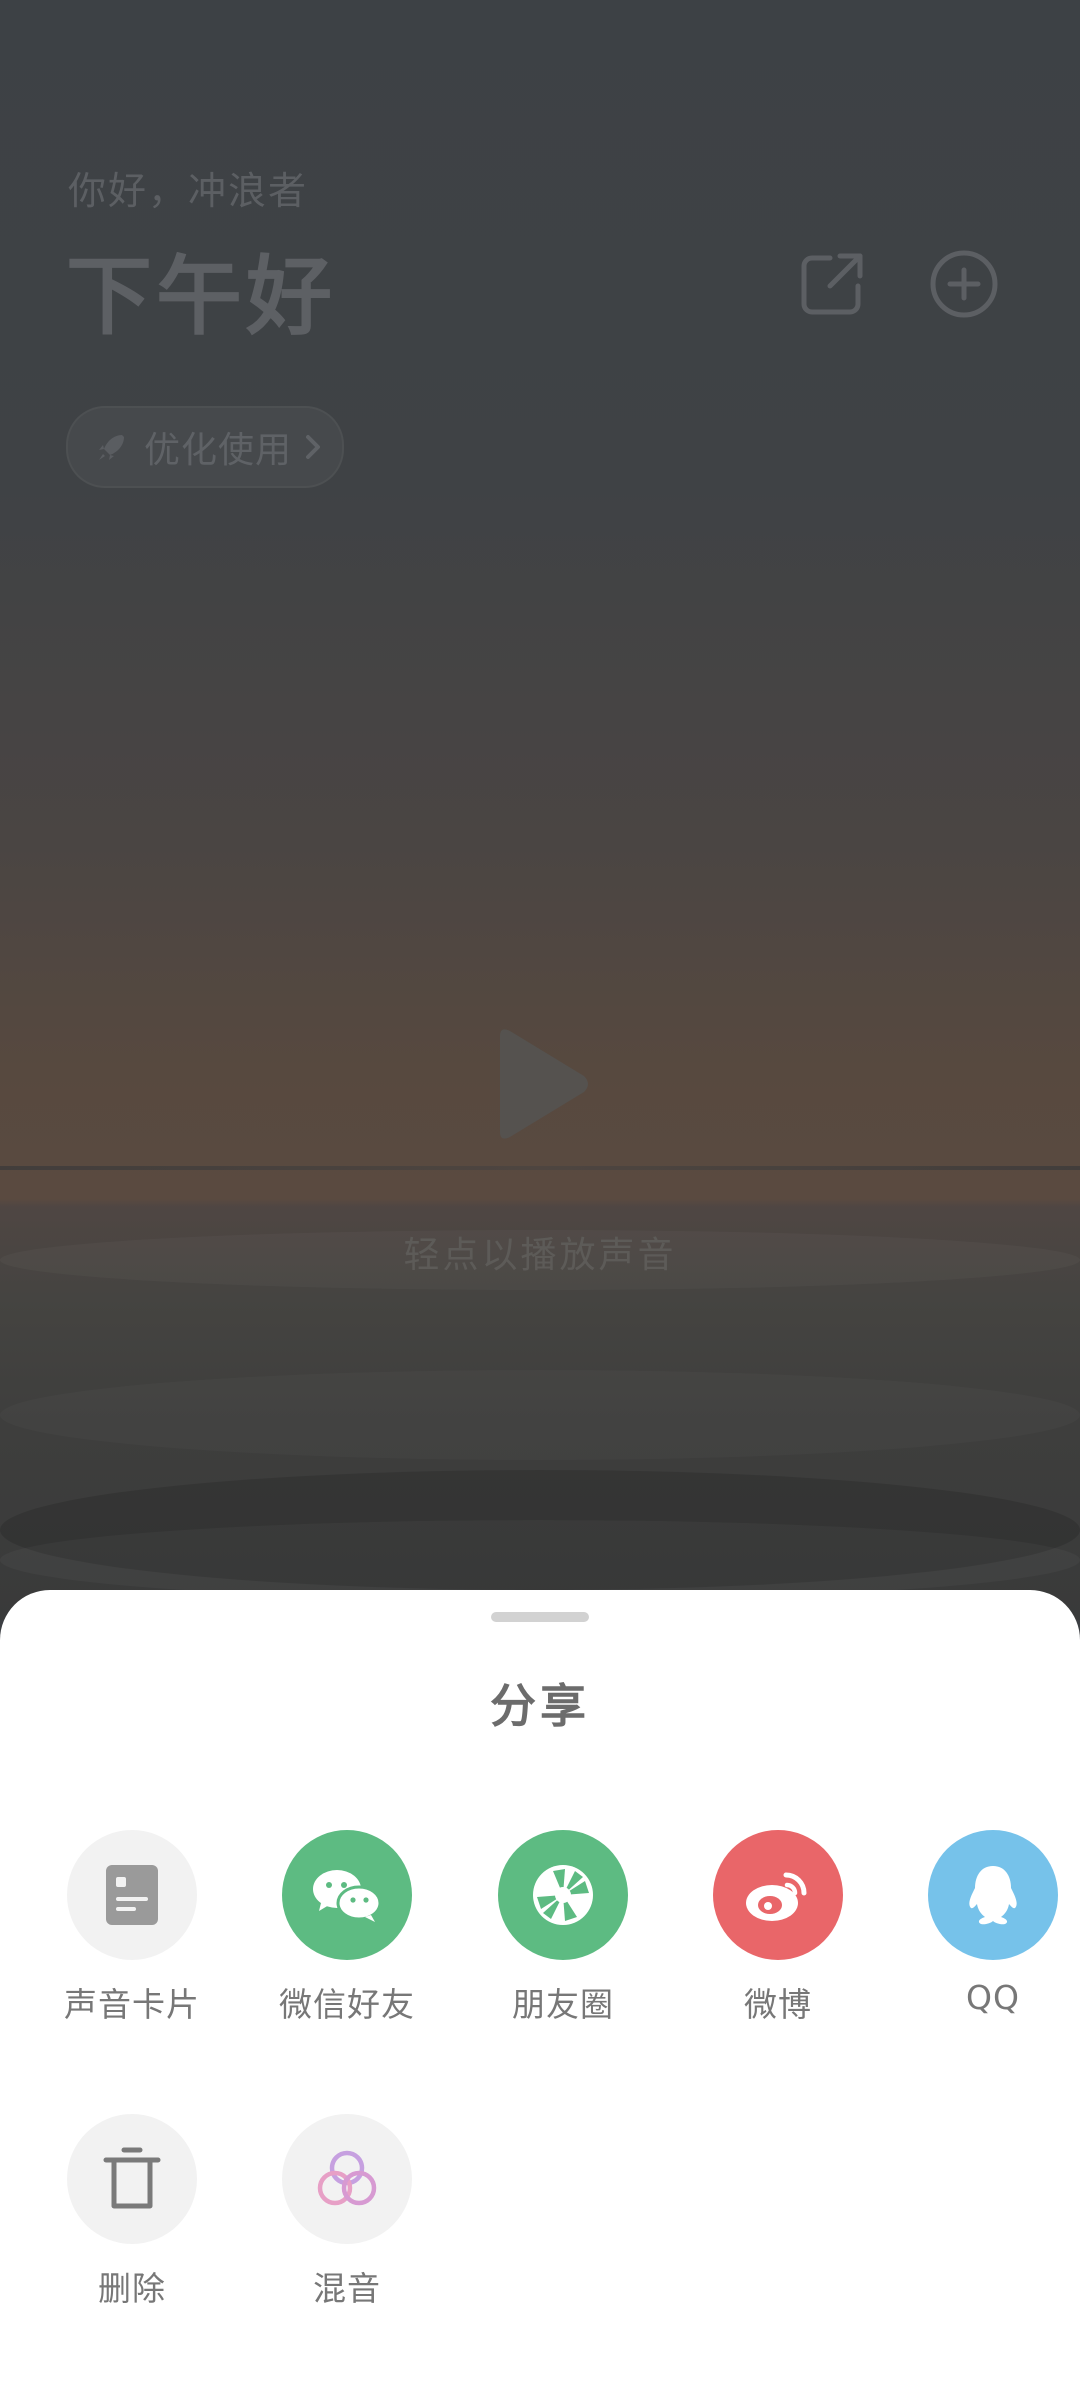 The image size is (1080, 2400). What do you see at coordinates (778, 2004) in the screenshot?
I see `share-item-label: 微博` at bounding box center [778, 2004].